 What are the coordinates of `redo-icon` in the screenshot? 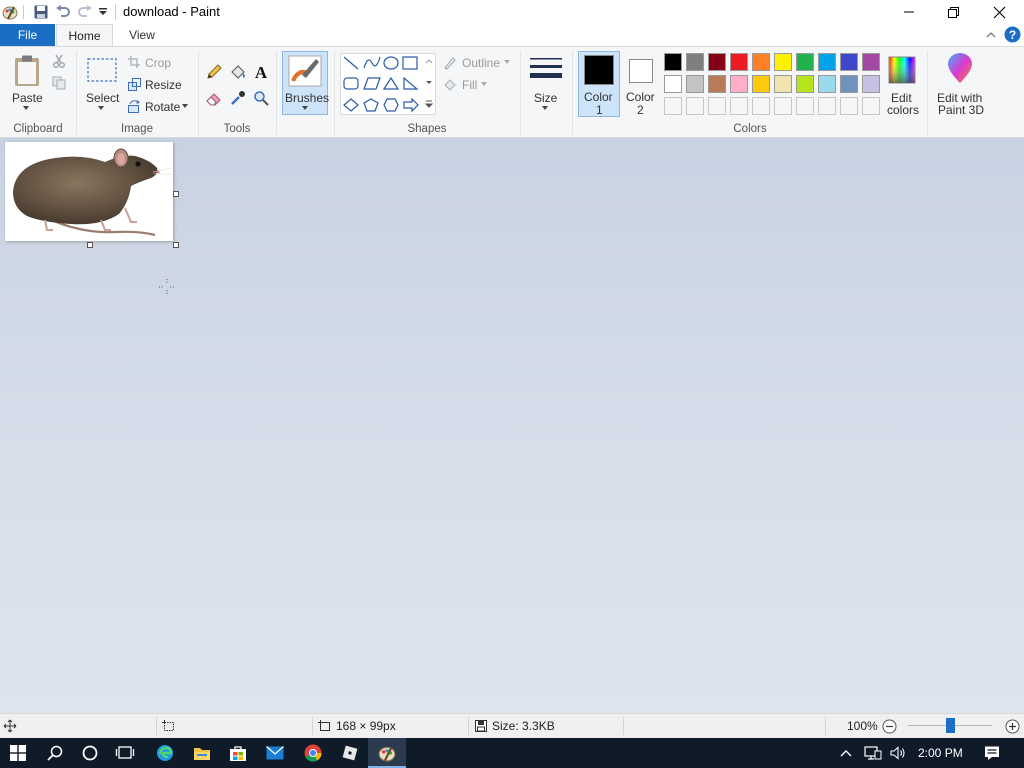 It's located at (85, 12).